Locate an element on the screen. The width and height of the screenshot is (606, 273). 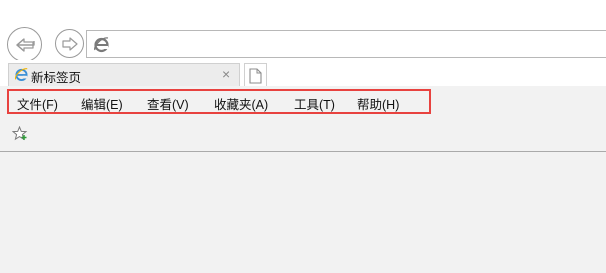
forward-button is located at coordinates (69, 43).